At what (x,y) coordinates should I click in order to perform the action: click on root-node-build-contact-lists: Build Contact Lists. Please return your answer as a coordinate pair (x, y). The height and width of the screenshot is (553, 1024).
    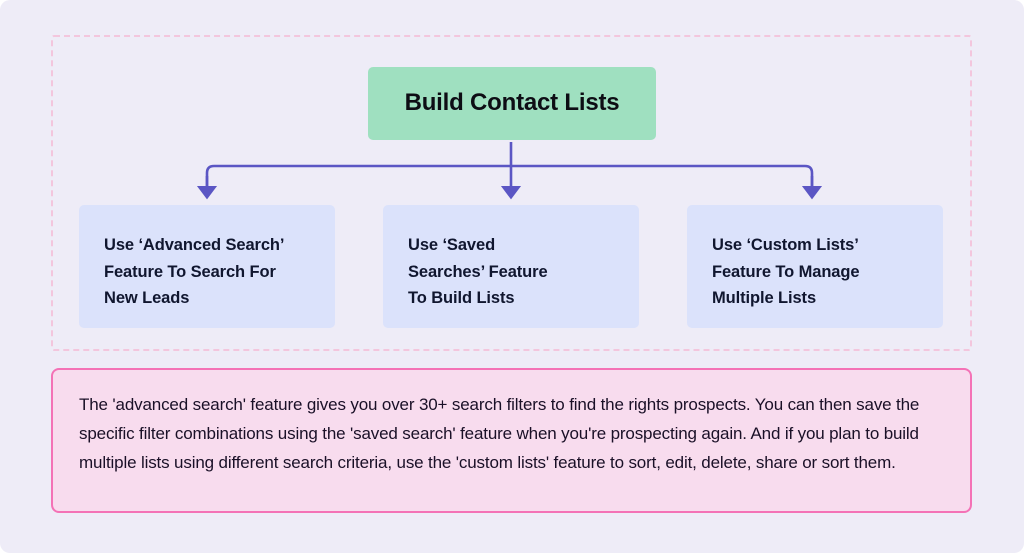
    Looking at the image, I should click on (512, 103).